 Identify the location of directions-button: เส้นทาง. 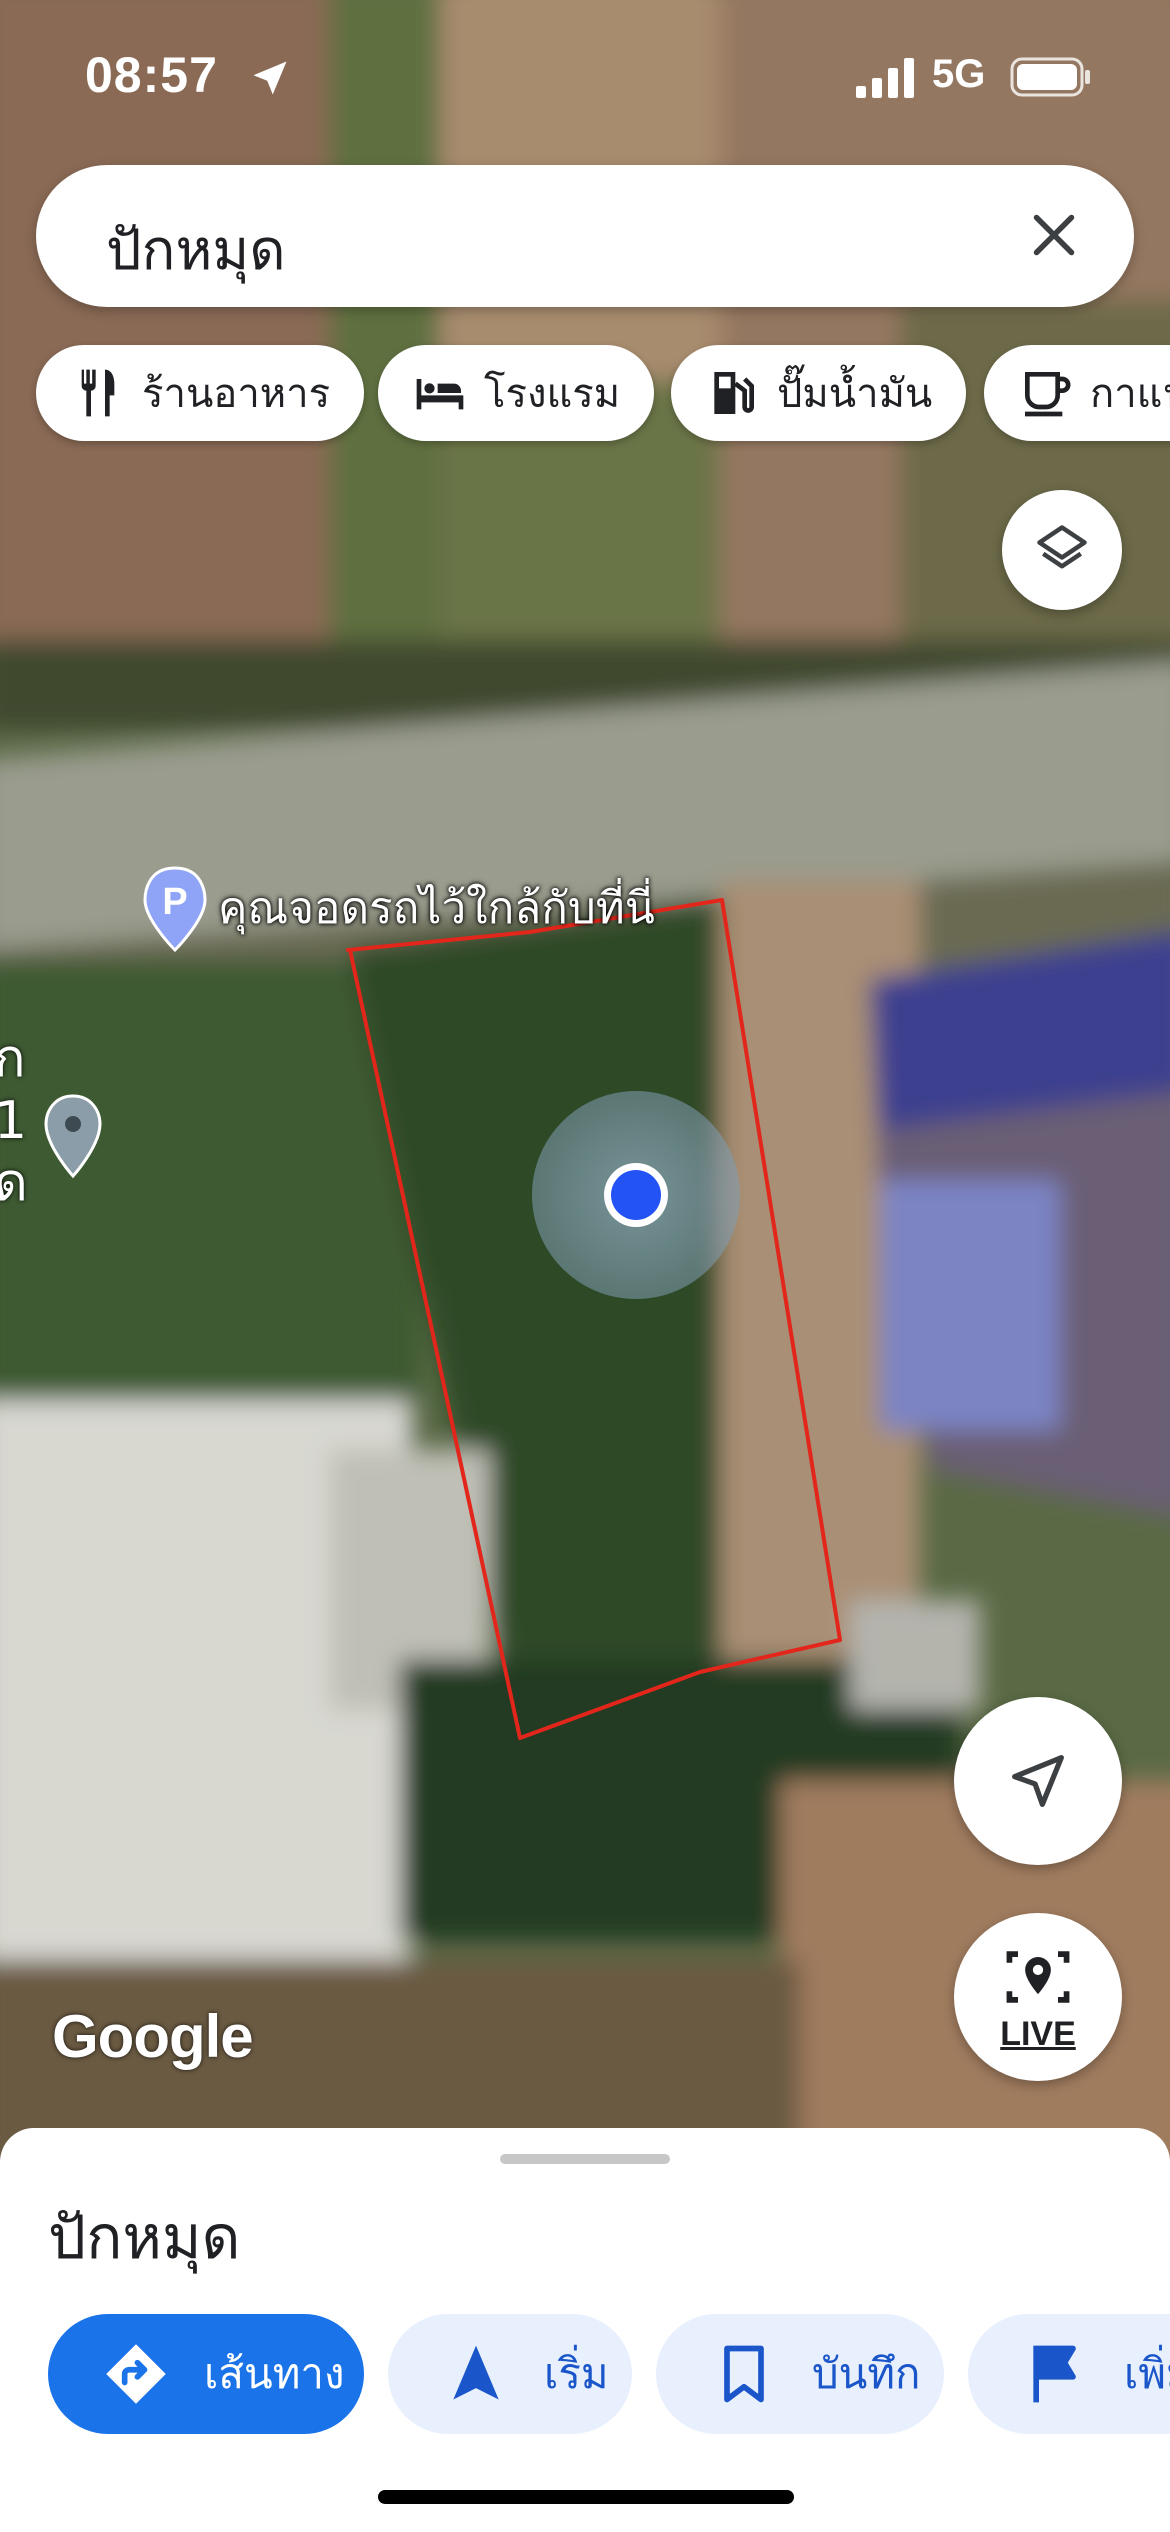
(206, 2374).